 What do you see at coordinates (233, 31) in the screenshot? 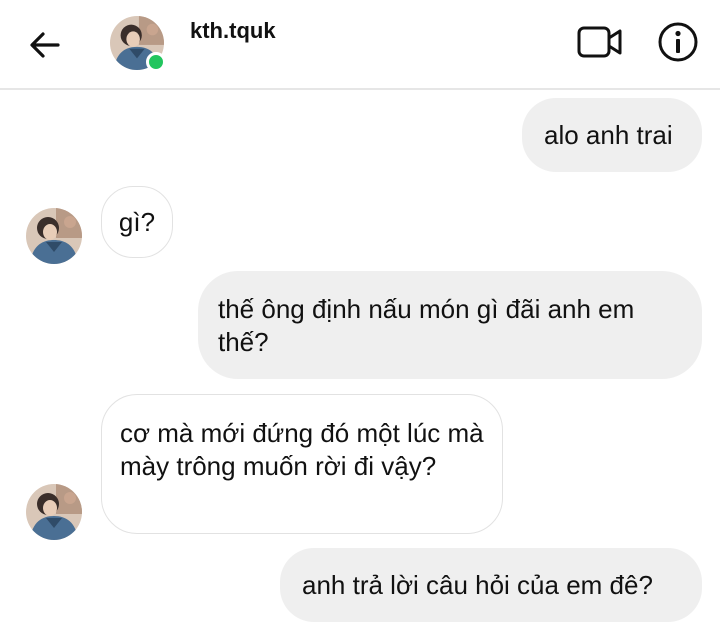
I see `chat-username: kth.tquk` at bounding box center [233, 31].